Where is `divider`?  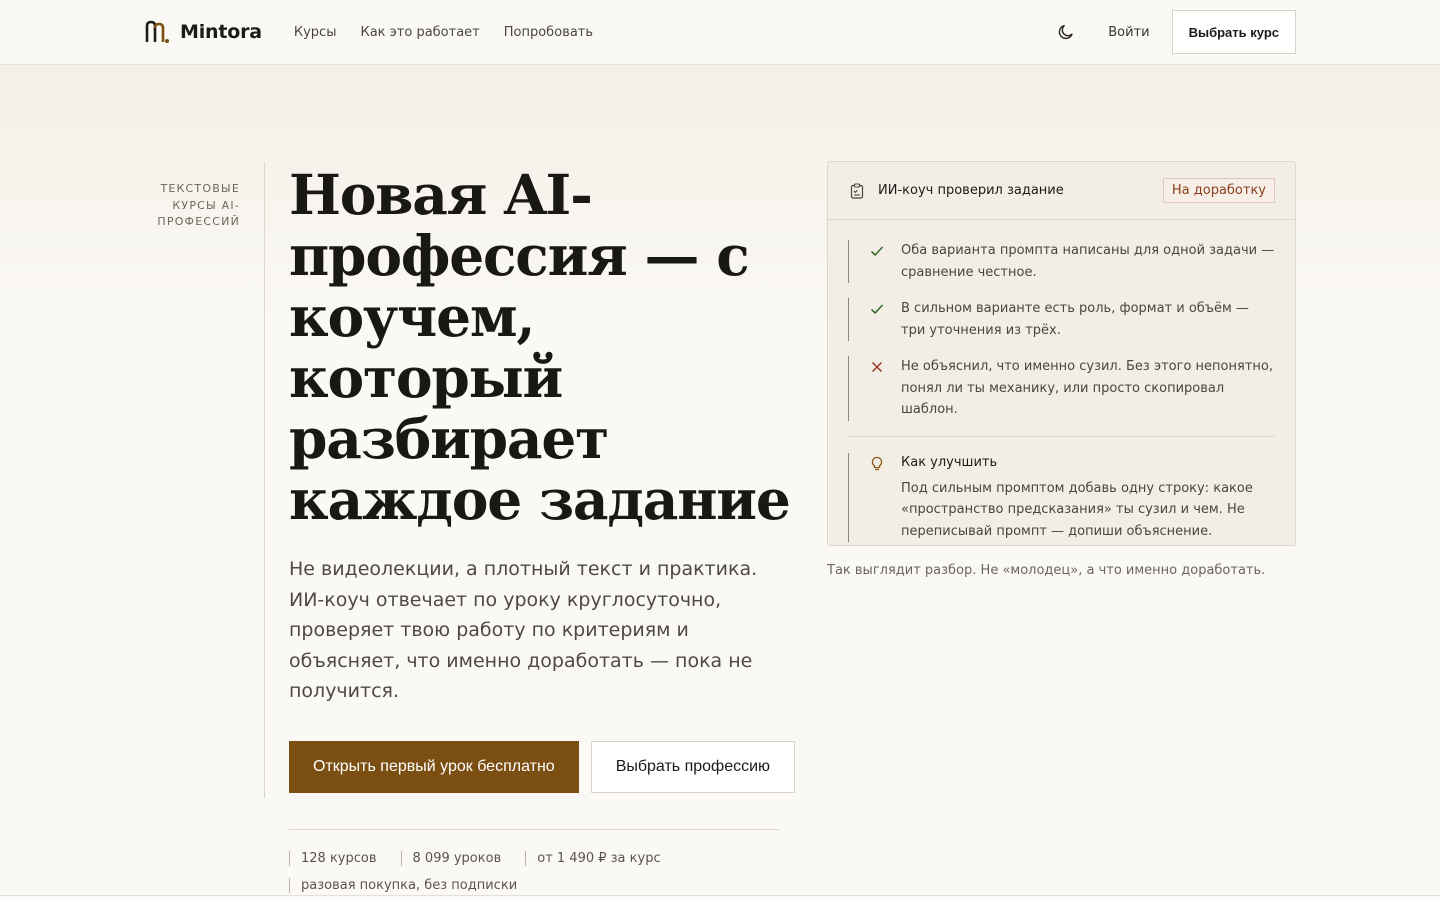
divider is located at coordinates (1061, 436).